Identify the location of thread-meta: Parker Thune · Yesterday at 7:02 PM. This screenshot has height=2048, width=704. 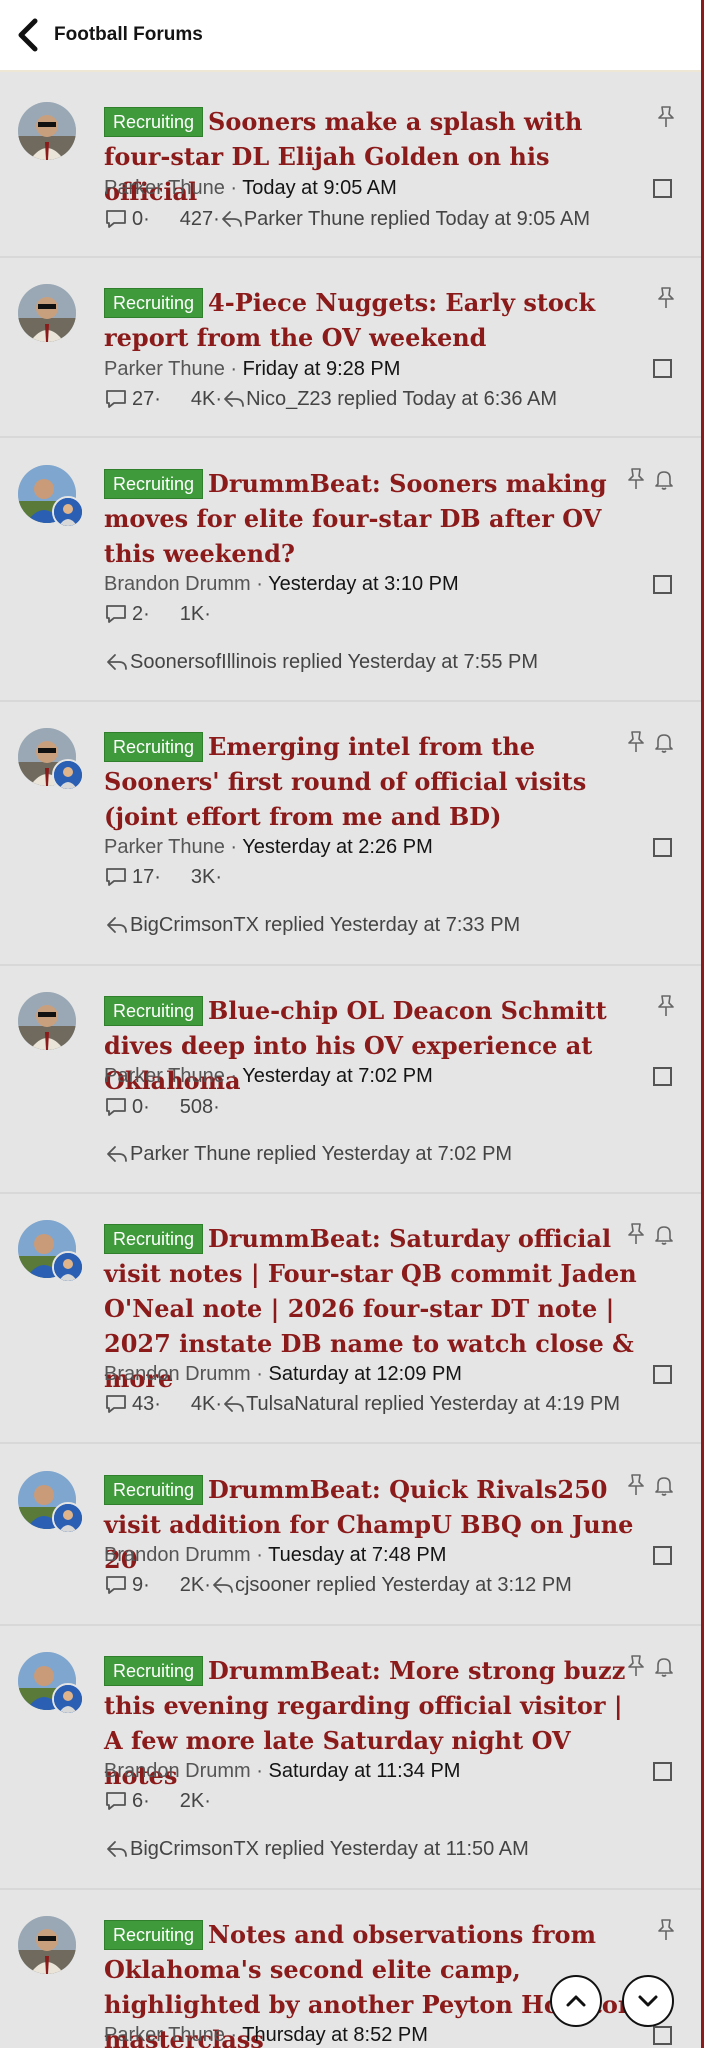
(268, 1076).